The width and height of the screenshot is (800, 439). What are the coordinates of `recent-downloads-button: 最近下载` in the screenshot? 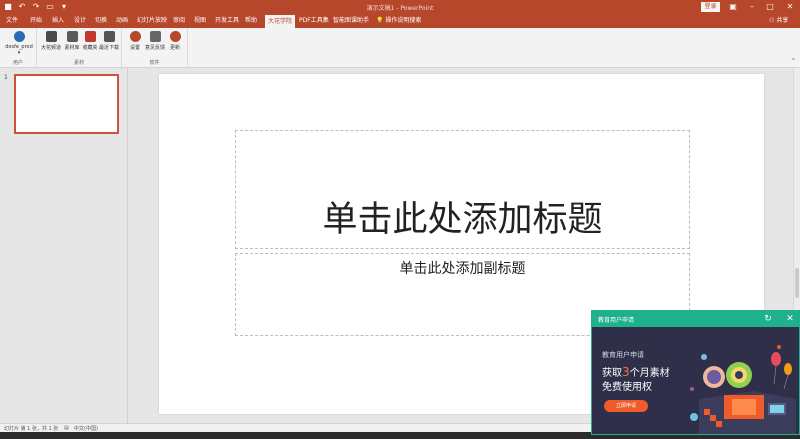 It's located at (109, 41).